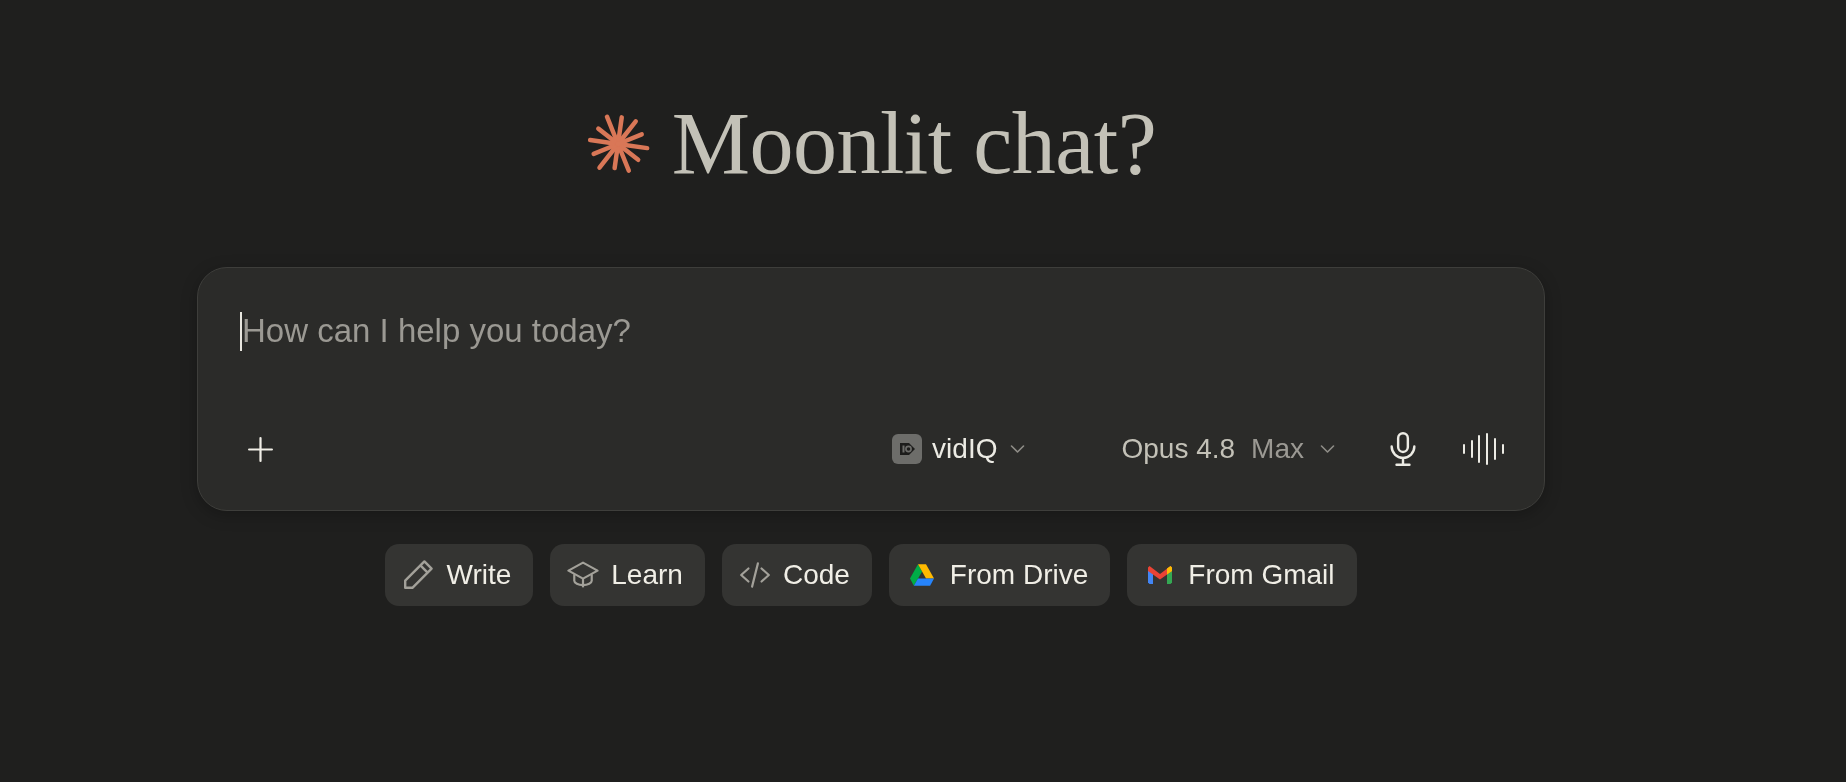 Image resolution: width=1846 pixels, height=782 pixels. Describe the element at coordinates (260, 449) in the screenshot. I see `plus-icon` at that location.